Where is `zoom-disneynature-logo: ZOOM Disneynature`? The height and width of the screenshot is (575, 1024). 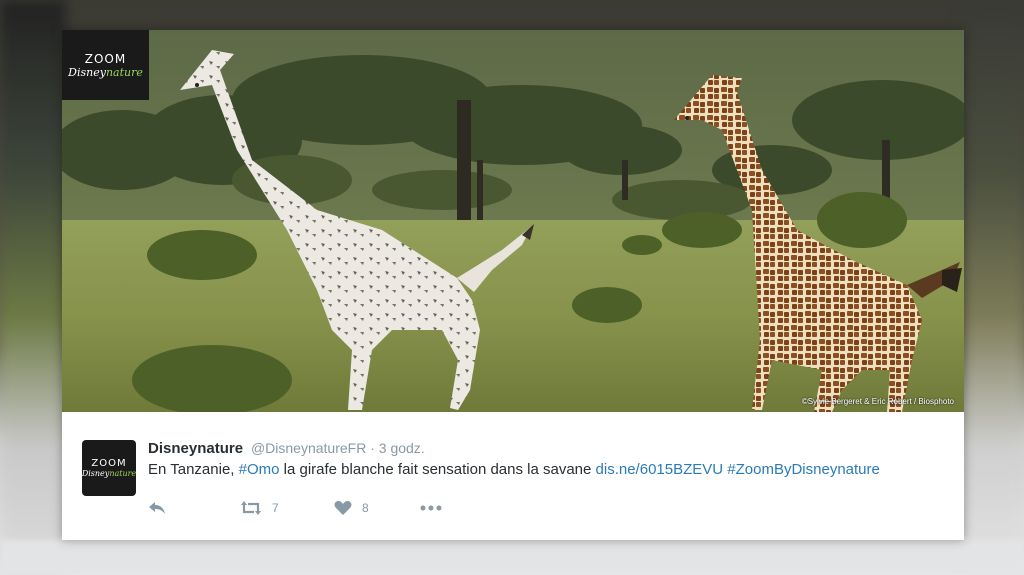
zoom-disneynature-logo: ZOOM Disneynature is located at coordinates (105, 65).